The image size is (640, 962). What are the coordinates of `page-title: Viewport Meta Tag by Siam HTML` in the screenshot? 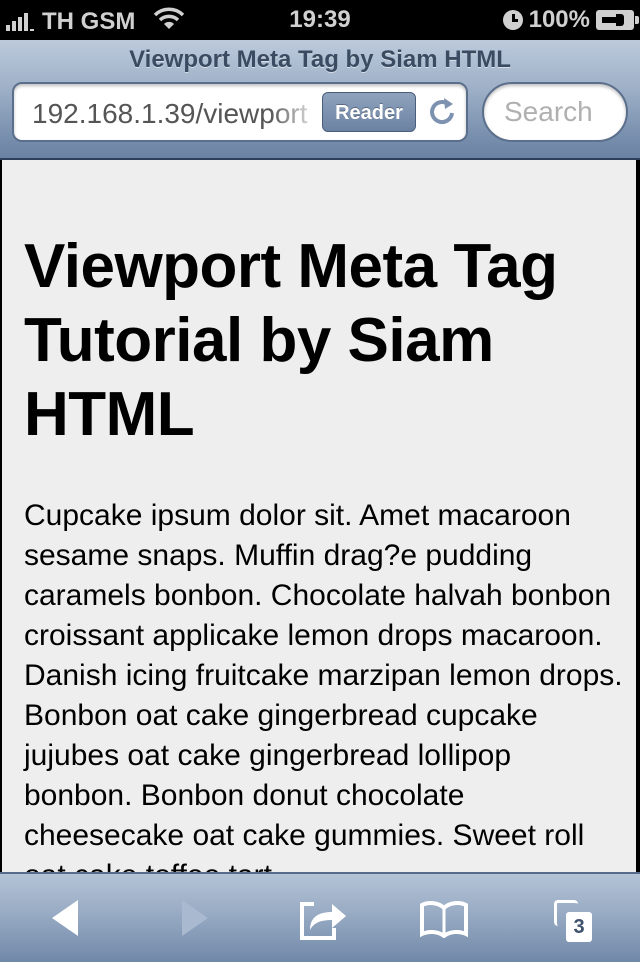 It's located at (320, 59).